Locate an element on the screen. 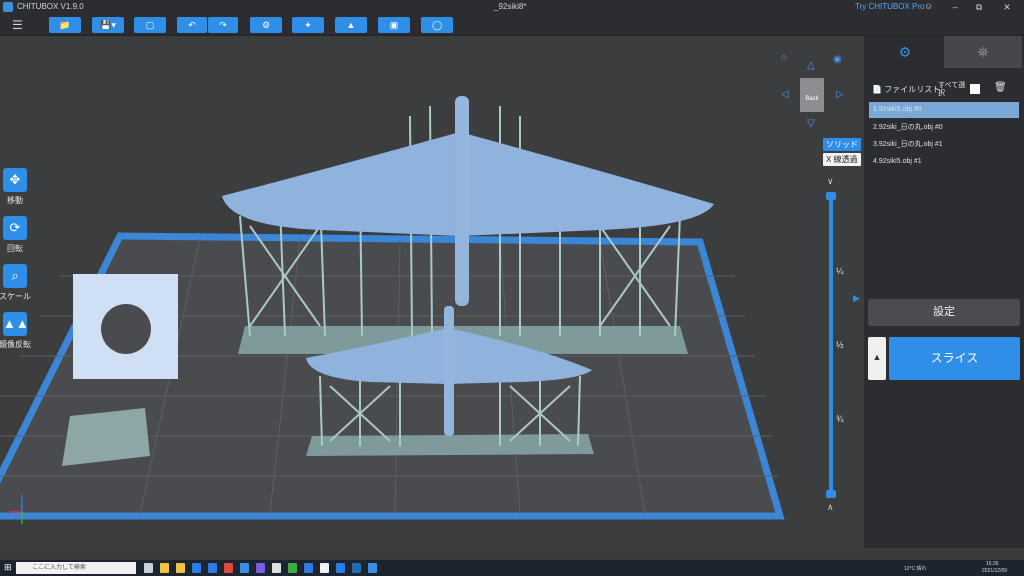 The width and height of the screenshot is (1024, 576). file-list-item: 4.92siki5.obj #1 is located at coordinates (944, 162).